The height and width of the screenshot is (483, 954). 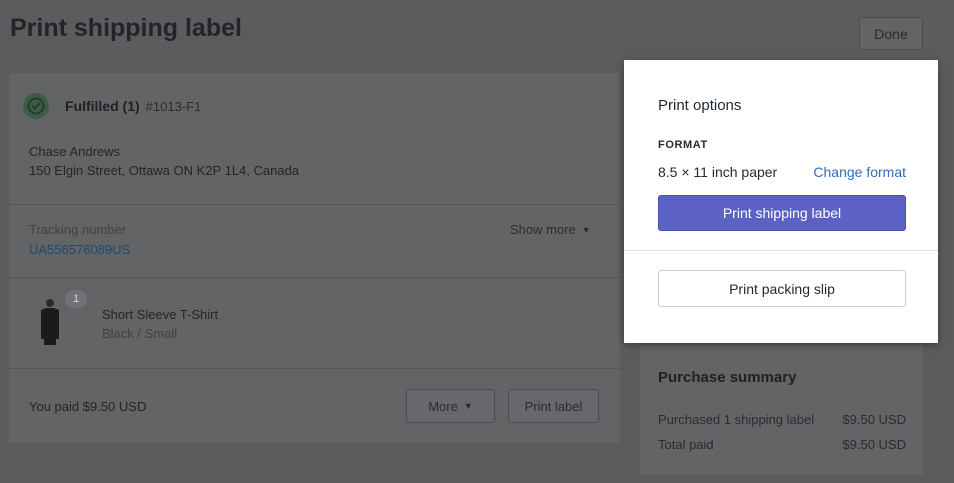 I want to click on print-options-title: Print options, so click(x=700, y=105).